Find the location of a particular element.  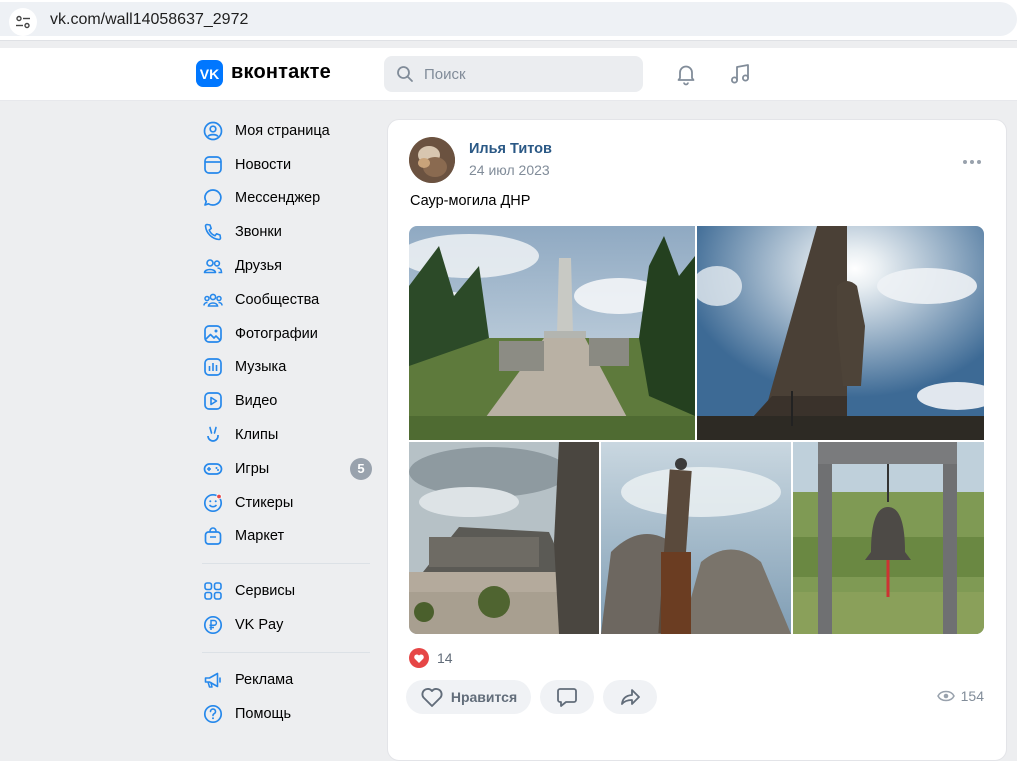

more-options-icon is located at coordinates (972, 159).